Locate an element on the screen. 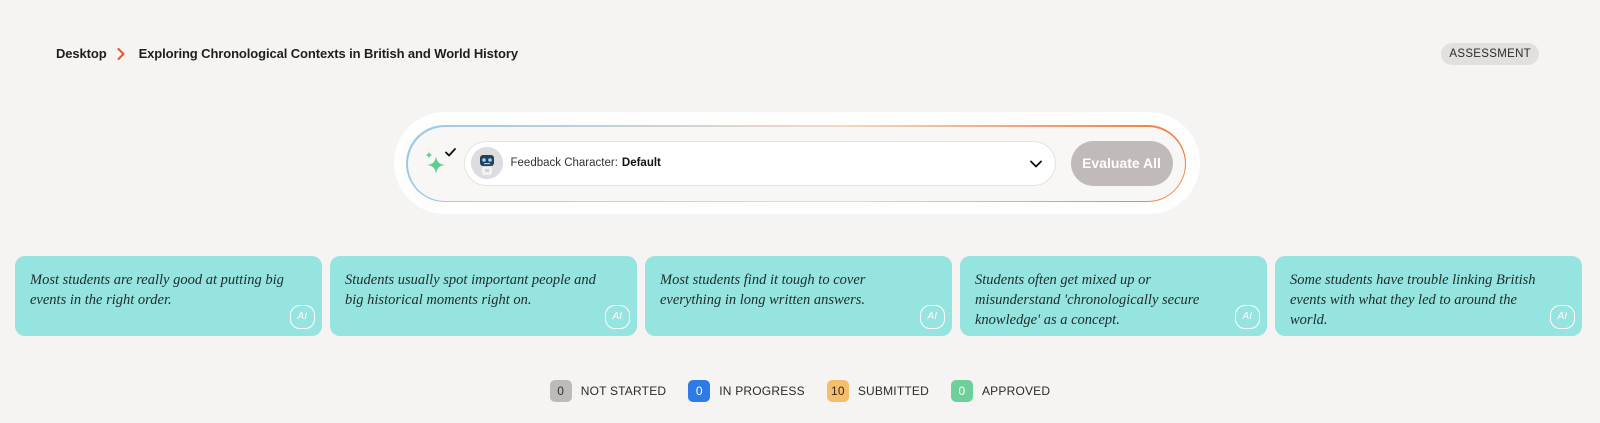 The width and height of the screenshot is (1600, 423). assessment-badge: ASSESSMENT is located at coordinates (1490, 54).